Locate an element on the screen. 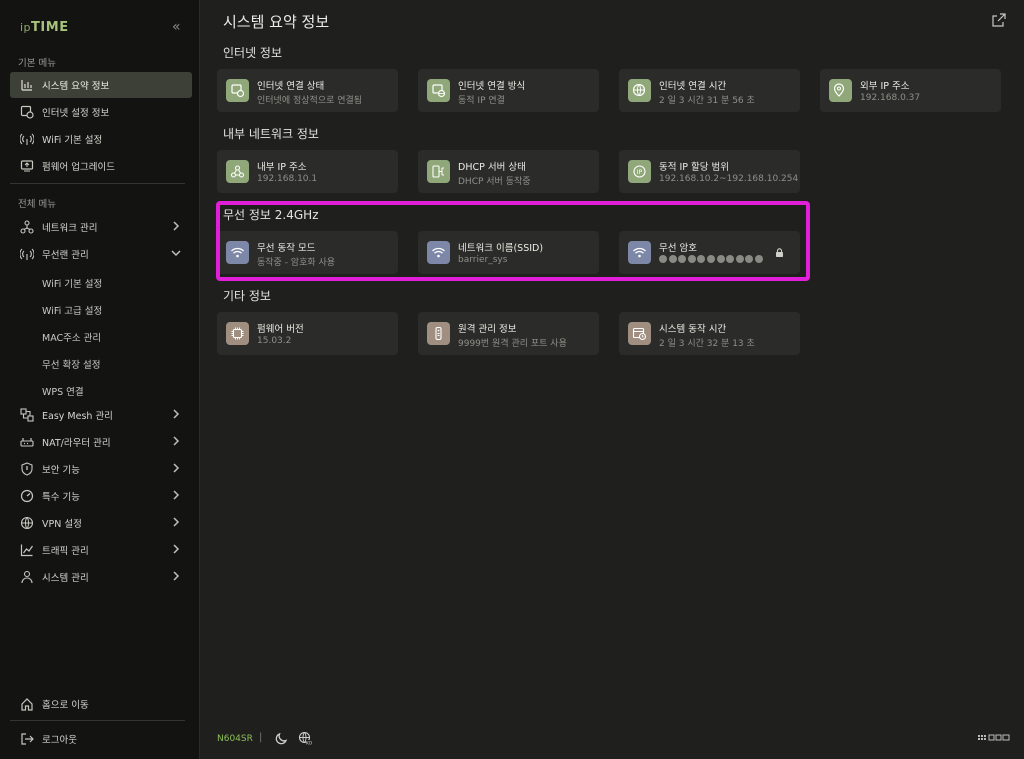 Image resolution: width=1024 pixels, height=759 pixels. card-value: 9999번 원격 관리 포트 사용 is located at coordinates (512, 344).